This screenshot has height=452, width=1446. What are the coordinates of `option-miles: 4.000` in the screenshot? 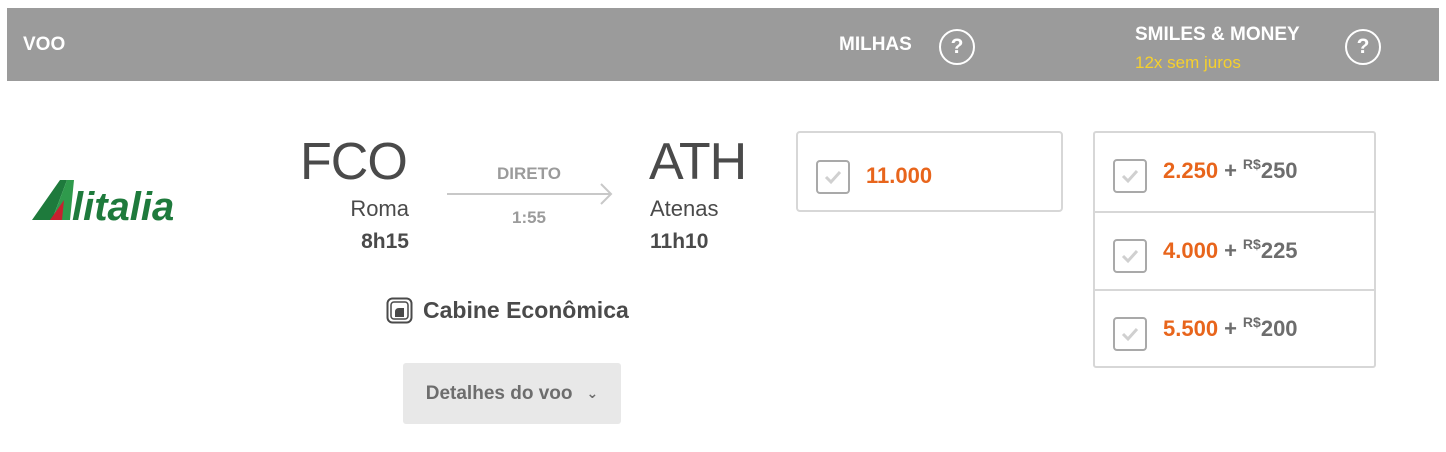 It's located at (1191, 250).